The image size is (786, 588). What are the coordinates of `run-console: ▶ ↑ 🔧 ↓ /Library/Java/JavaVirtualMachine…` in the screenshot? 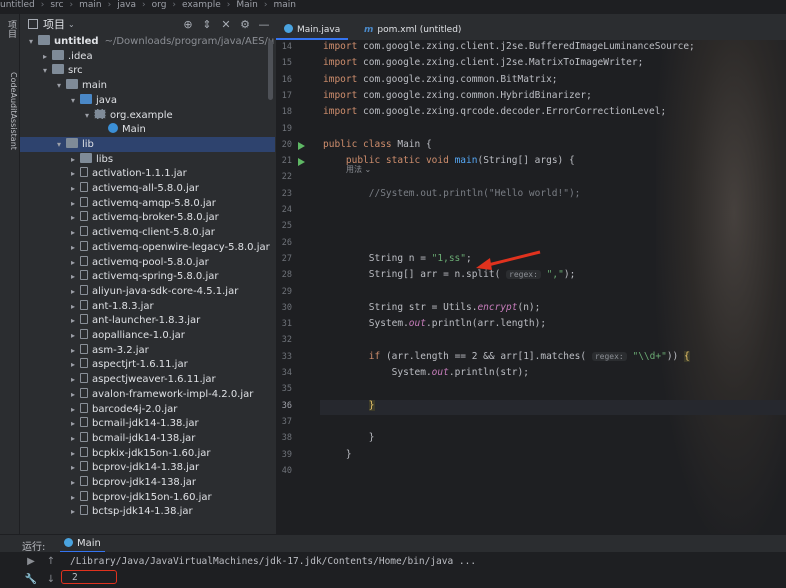 It's located at (393, 570).